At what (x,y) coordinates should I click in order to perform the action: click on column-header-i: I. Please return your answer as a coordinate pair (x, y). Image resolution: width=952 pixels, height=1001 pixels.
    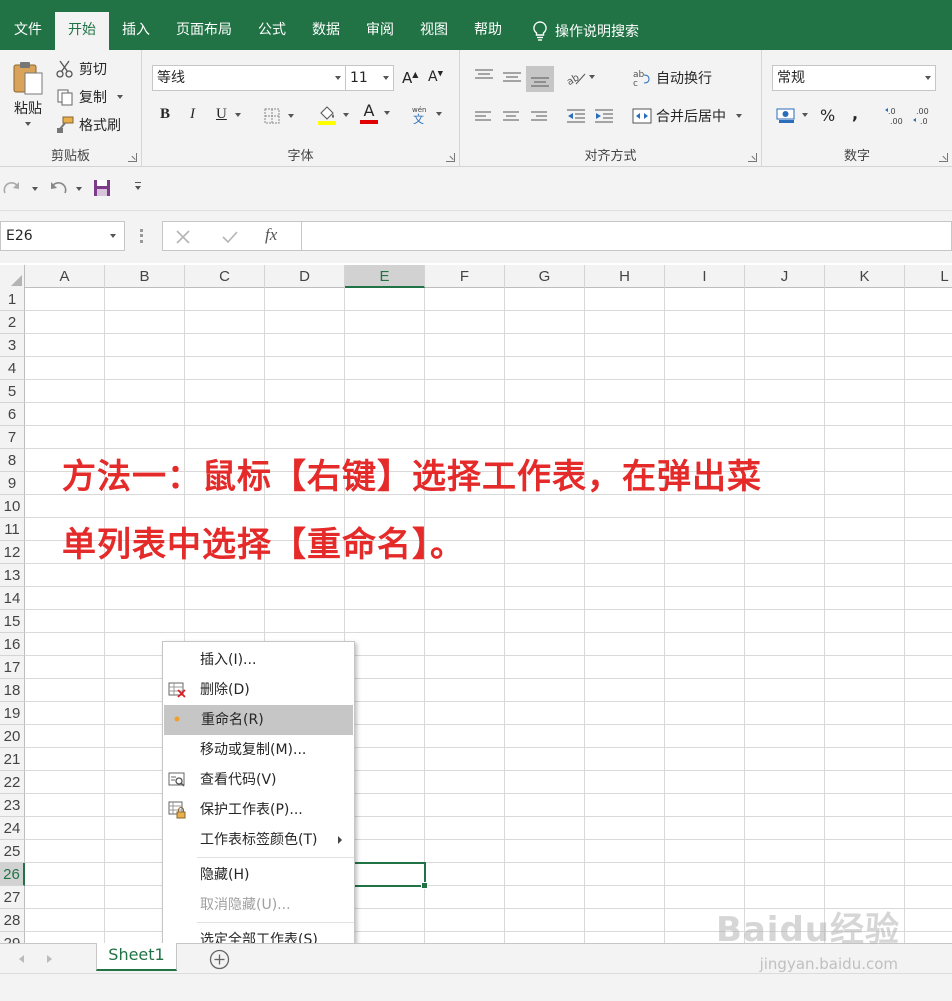
    Looking at the image, I should click on (705, 276).